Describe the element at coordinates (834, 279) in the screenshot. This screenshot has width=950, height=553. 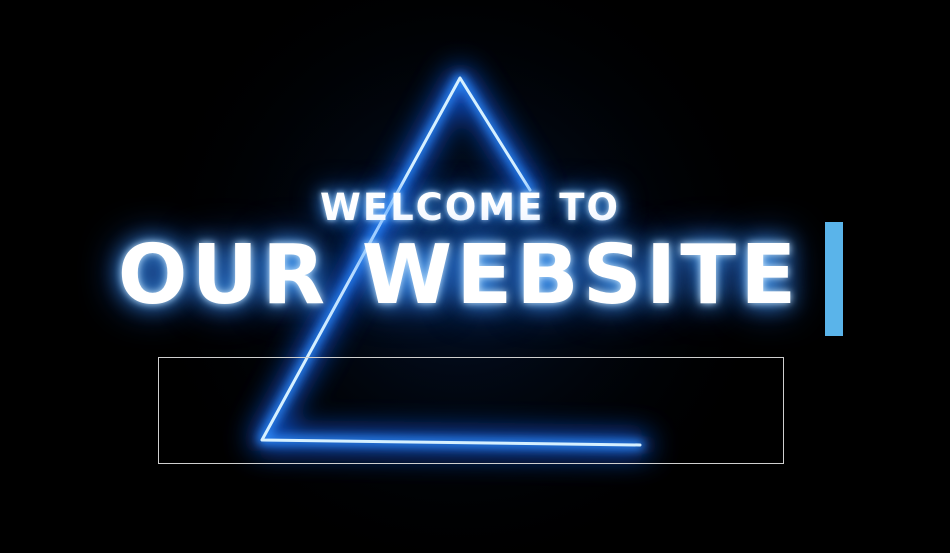
I see `text-cursor-bar` at that location.